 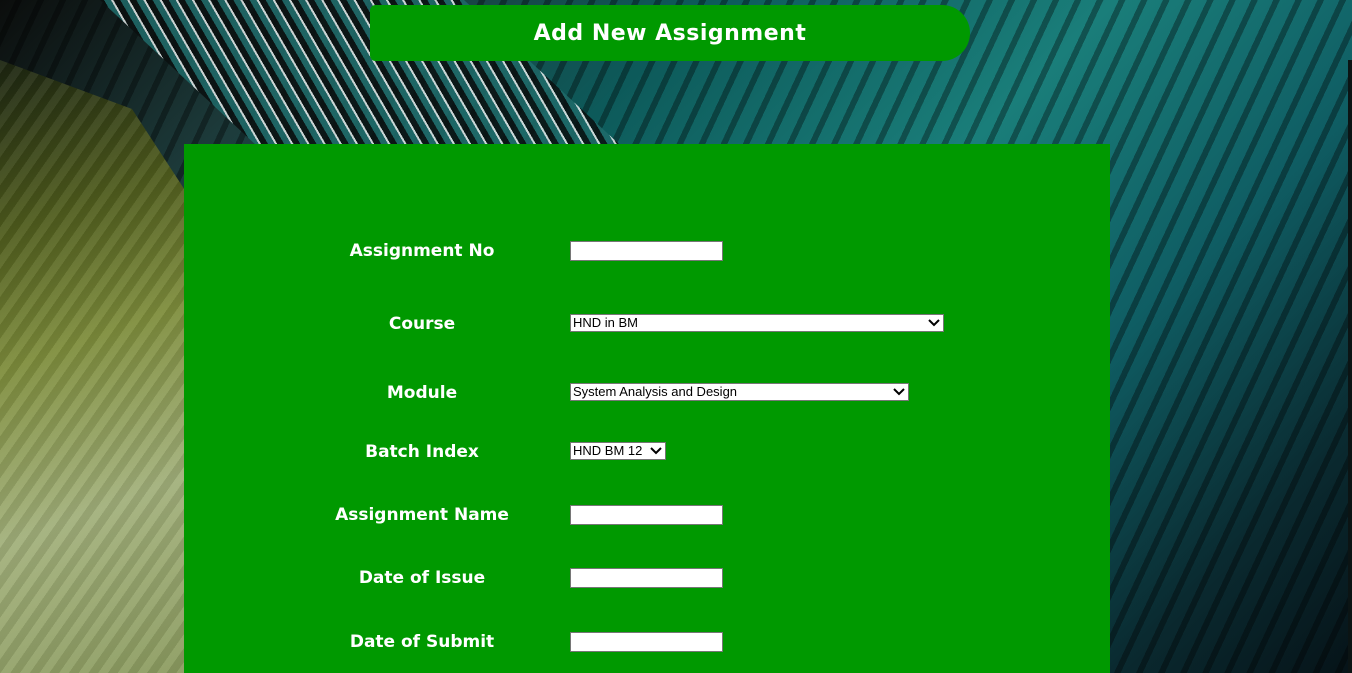 I want to click on background-right-edge, so click(x=1350, y=366).